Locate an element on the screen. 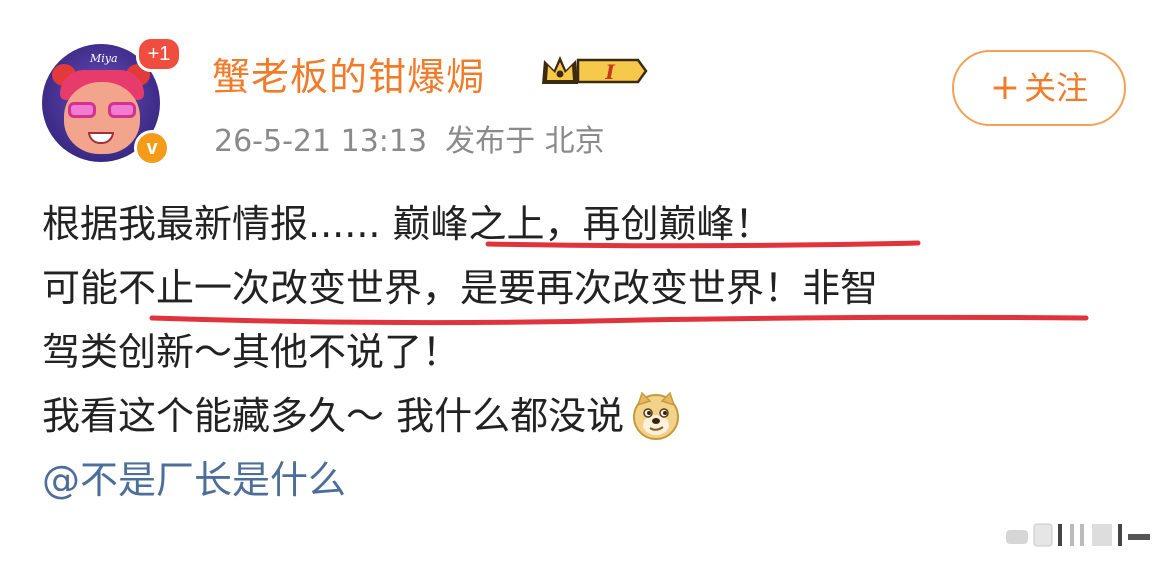 Image resolution: width=1170 pixels, height=566 pixels. avatar-signature: Miya is located at coordinates (104, 58).